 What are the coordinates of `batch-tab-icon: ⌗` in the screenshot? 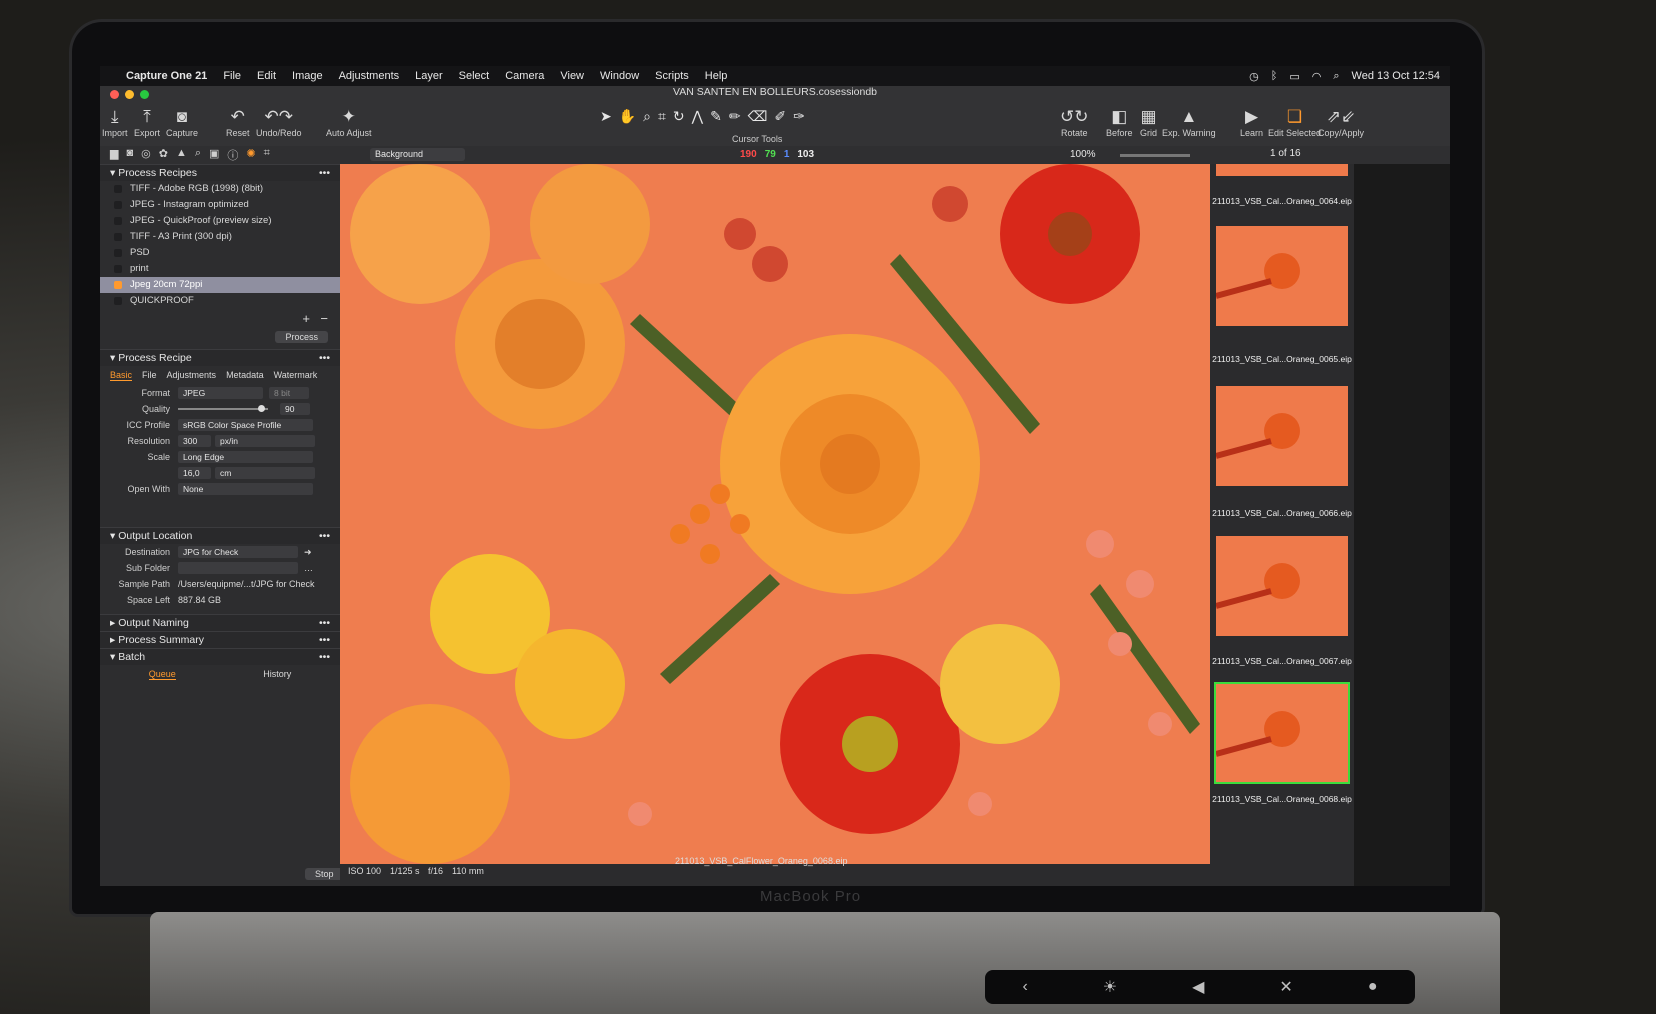 It's located at (267, 155).